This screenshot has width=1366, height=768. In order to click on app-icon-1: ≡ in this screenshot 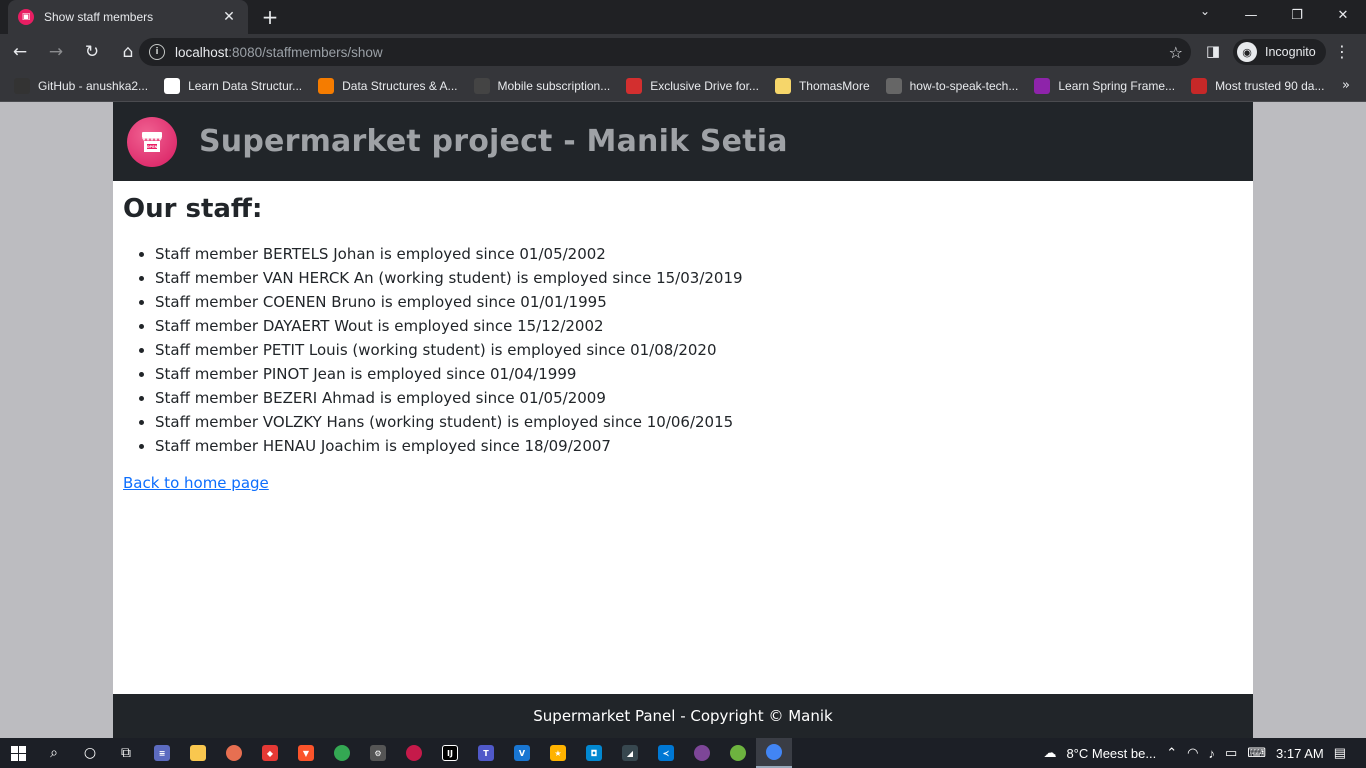, I will do `click(162, 753)`.